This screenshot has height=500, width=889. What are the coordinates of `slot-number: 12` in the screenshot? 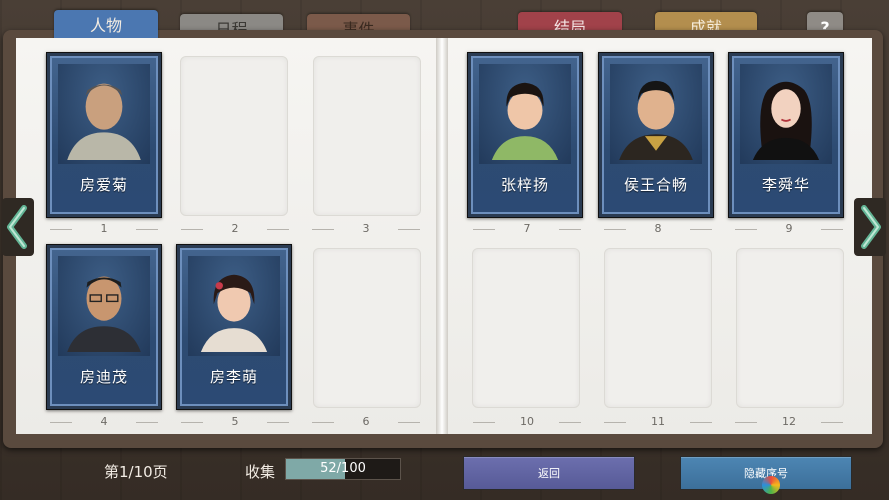 It's located at (789, 422).